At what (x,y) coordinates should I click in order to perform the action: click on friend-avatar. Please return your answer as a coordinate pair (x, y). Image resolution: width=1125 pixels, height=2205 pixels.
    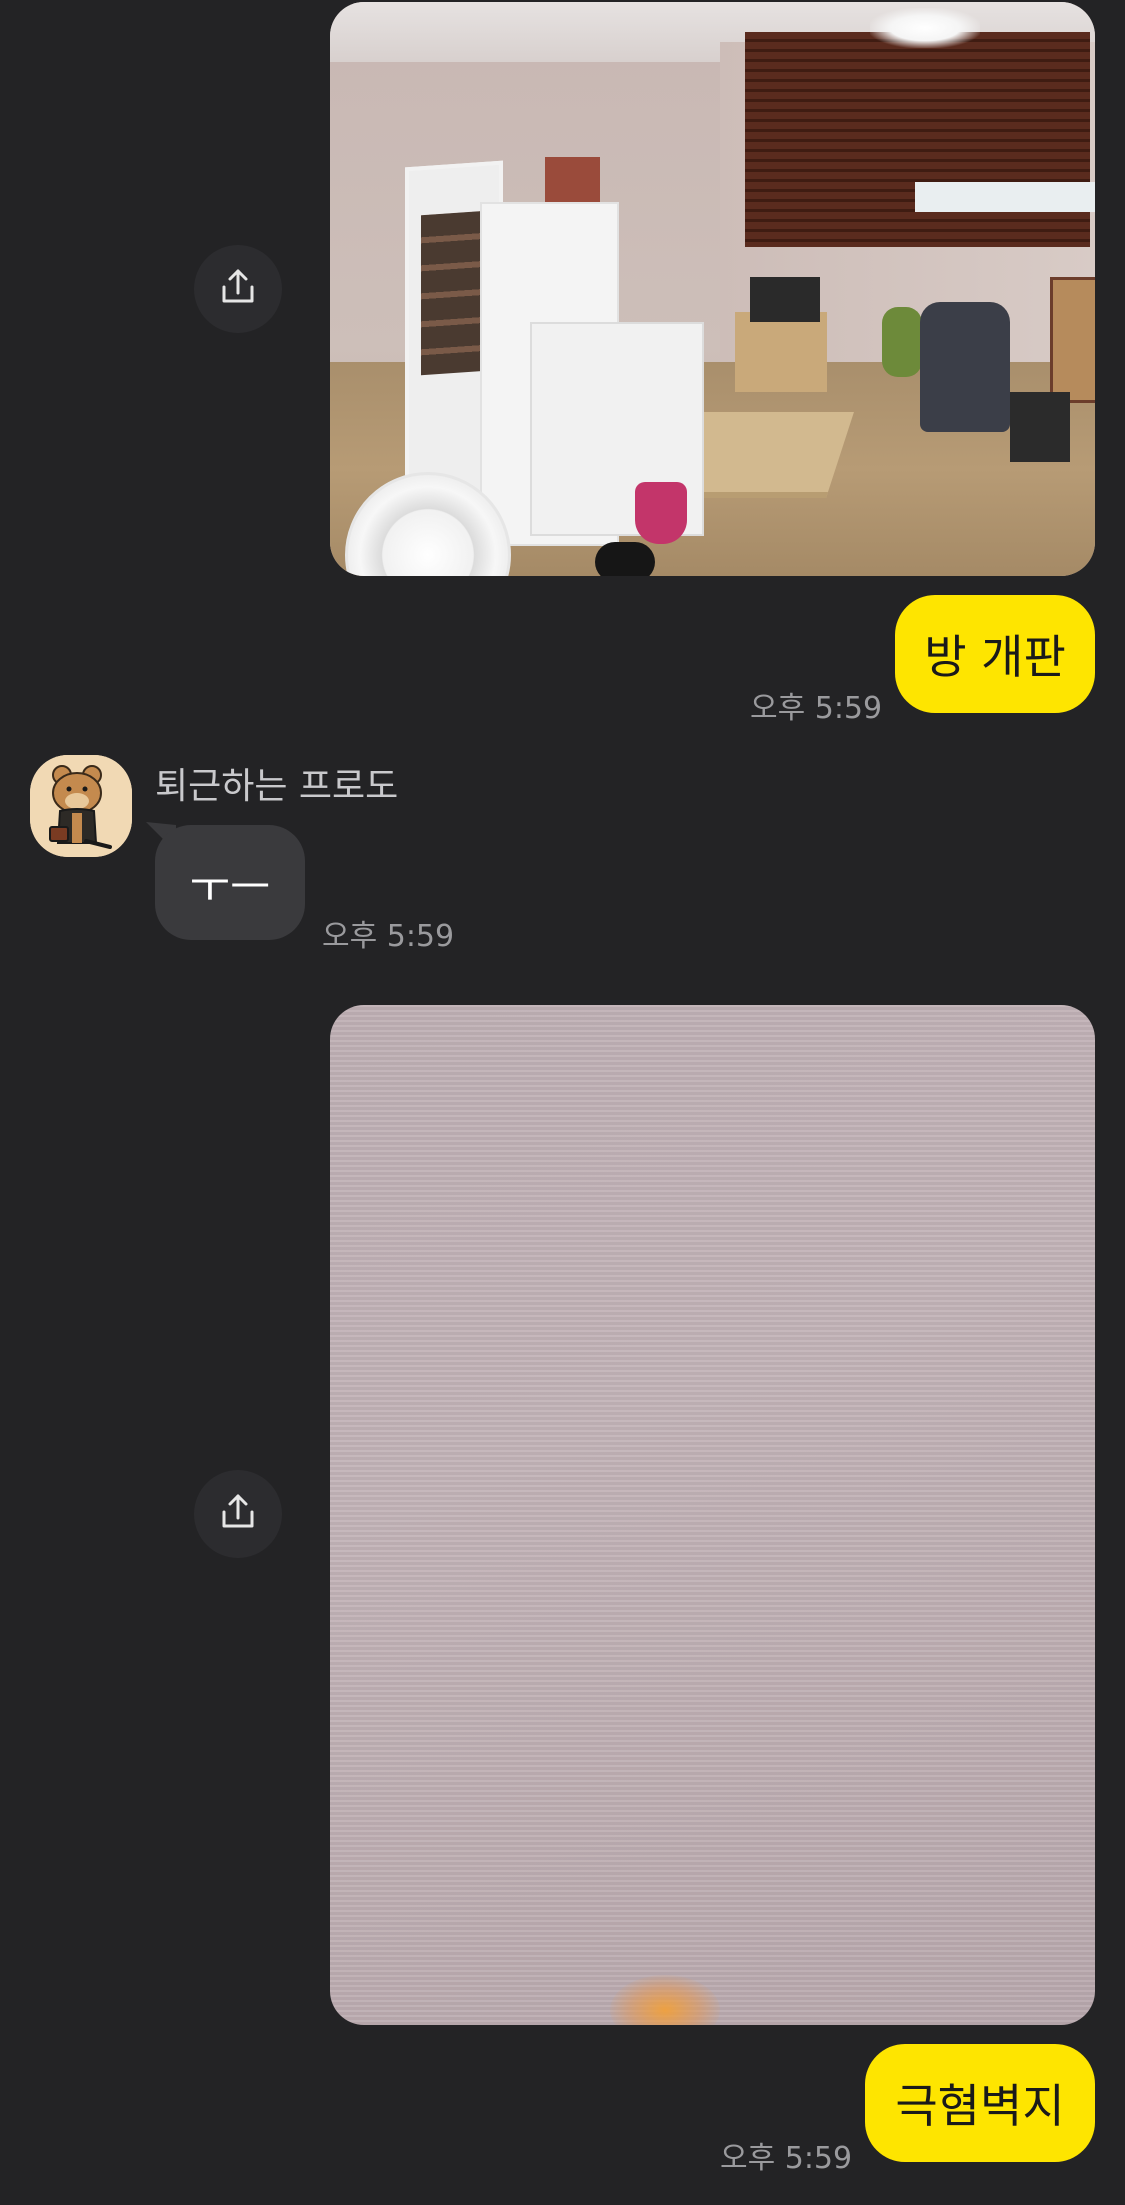
    Looking at the image, I should click on (81, 806).